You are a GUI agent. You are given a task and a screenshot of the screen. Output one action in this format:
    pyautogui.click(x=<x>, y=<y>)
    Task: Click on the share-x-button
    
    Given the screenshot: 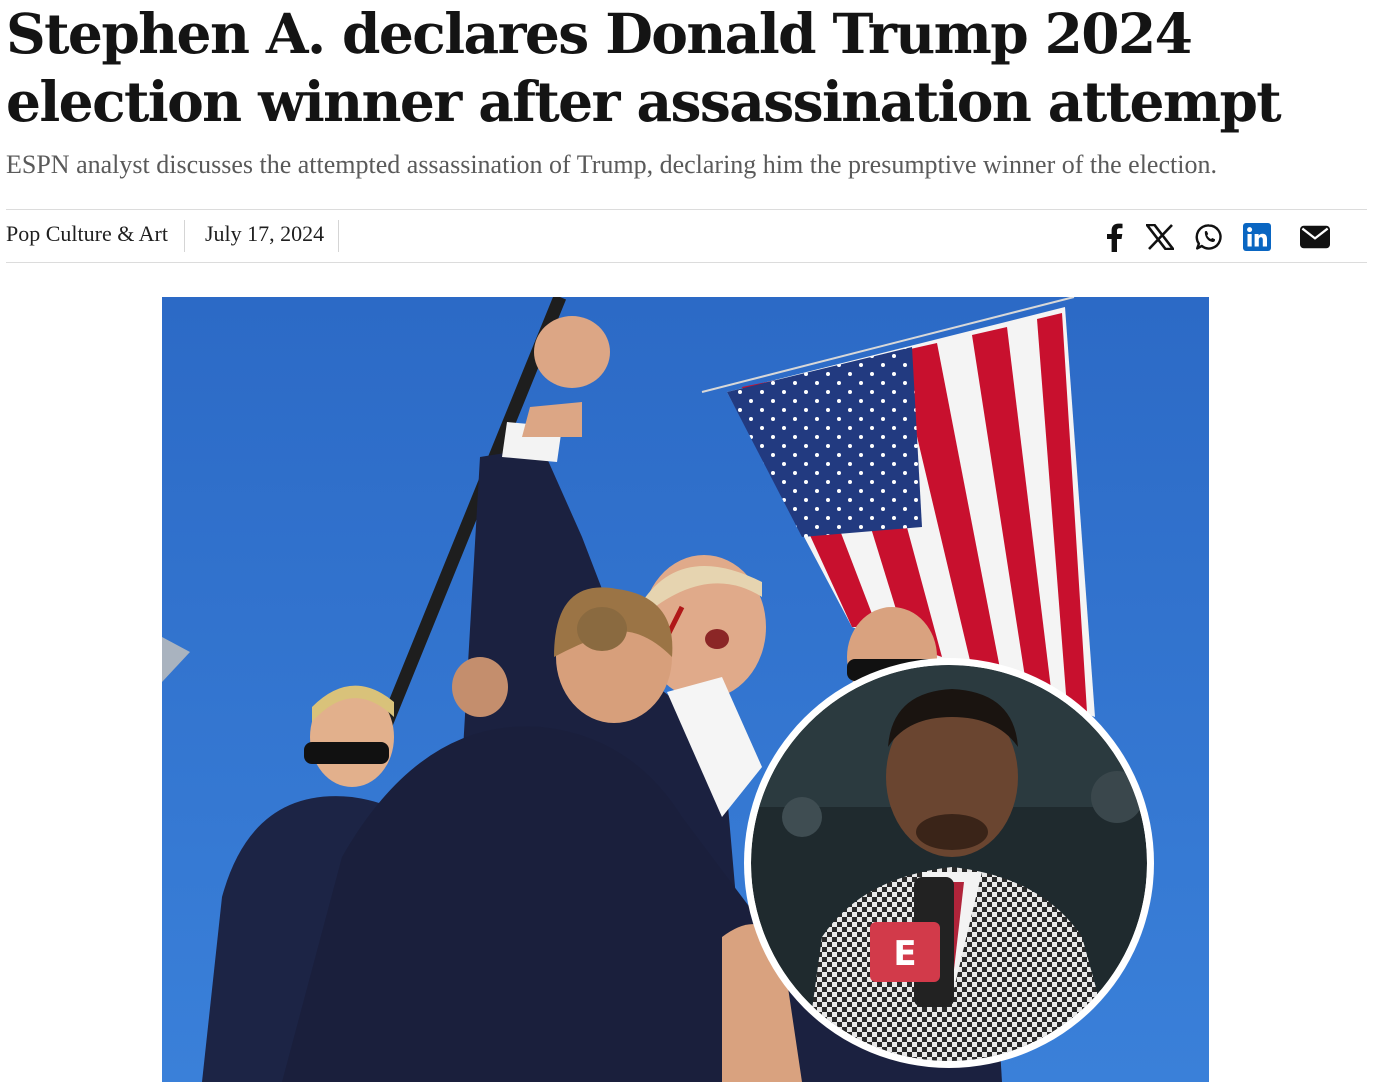 What is the action you would take?
    pyautogui.click(x=1160, y=237)
    